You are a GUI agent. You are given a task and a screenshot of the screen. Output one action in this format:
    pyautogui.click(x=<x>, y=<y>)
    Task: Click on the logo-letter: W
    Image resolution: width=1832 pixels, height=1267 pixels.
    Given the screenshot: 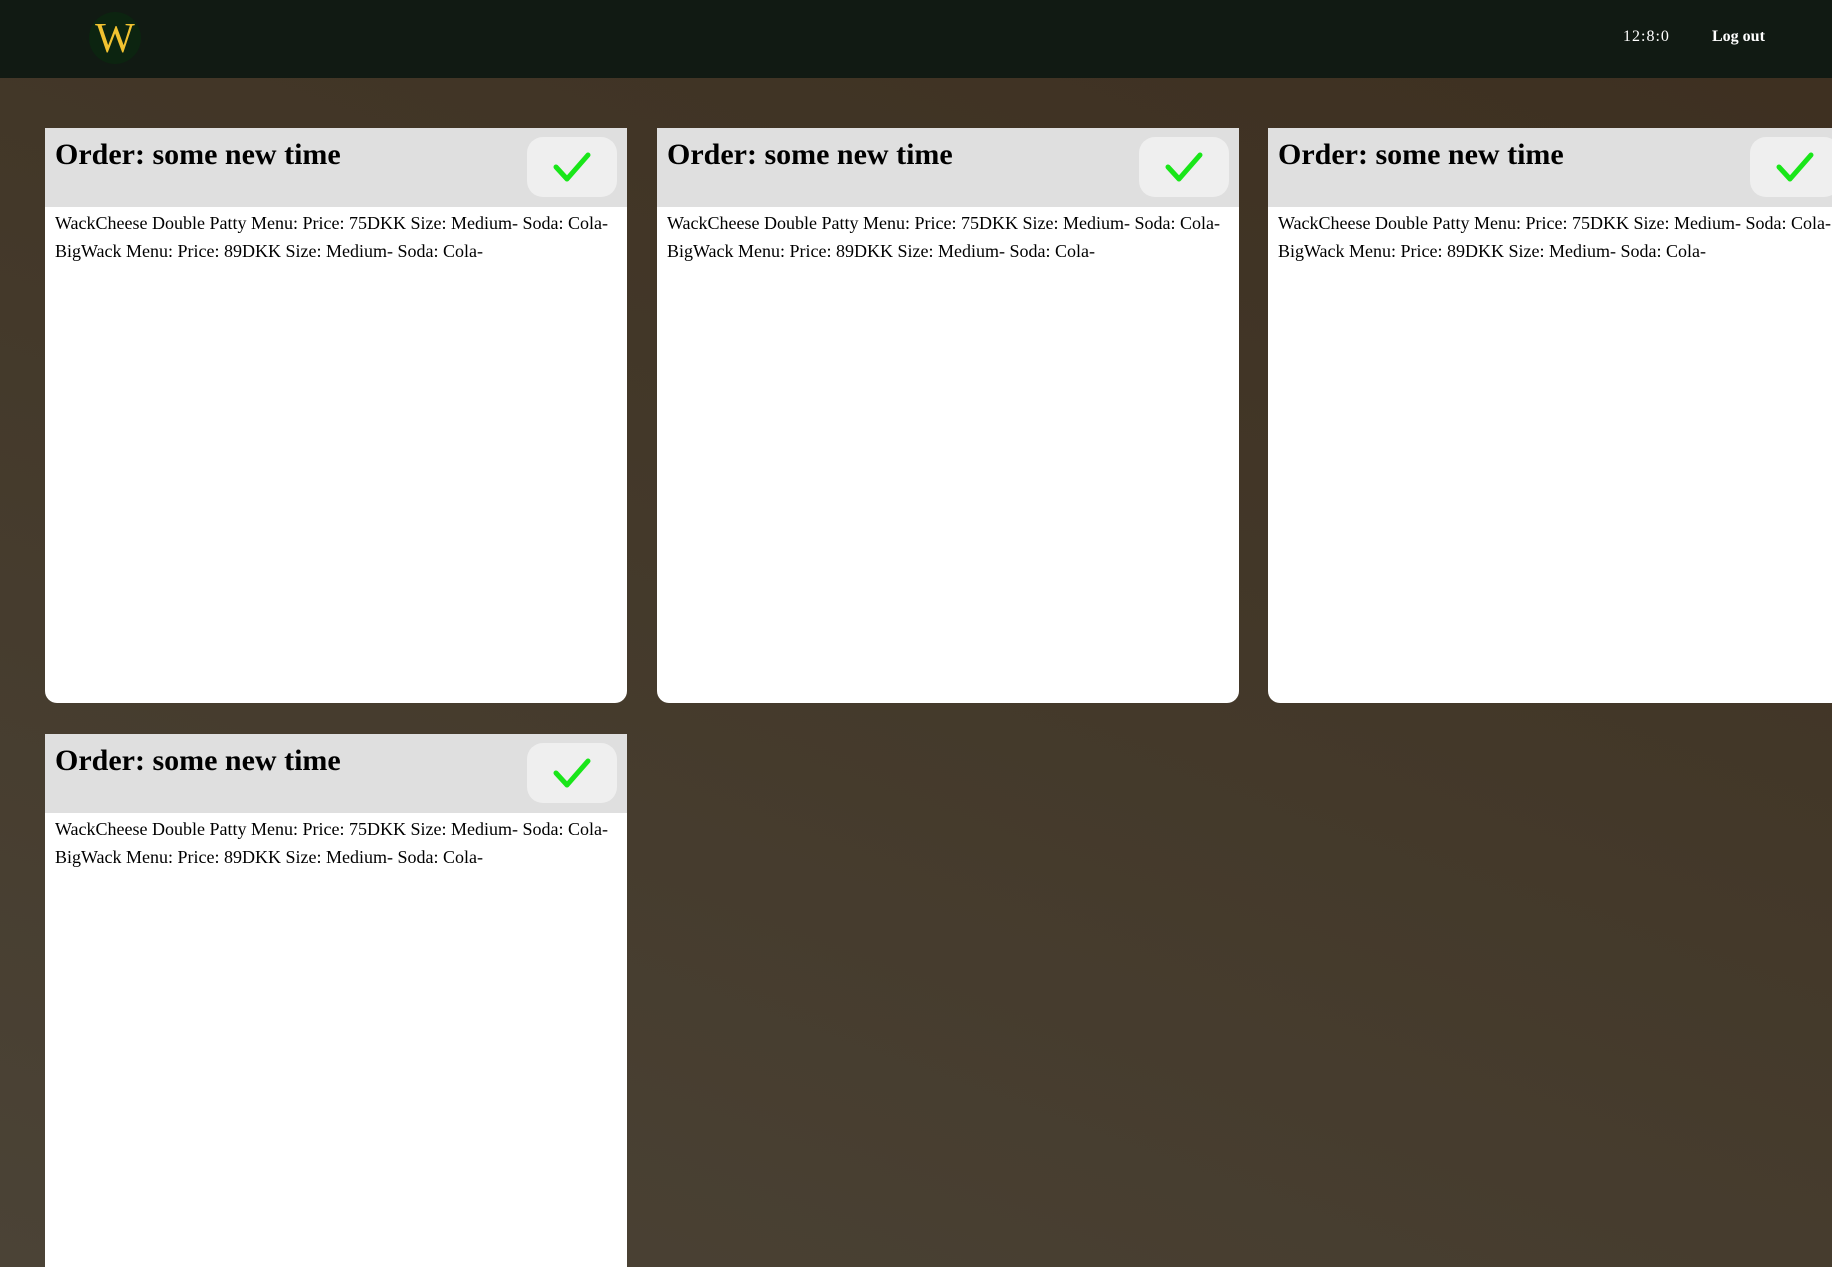 What is the action you would take?
    pyautogui.click(x=115, y=39)
    